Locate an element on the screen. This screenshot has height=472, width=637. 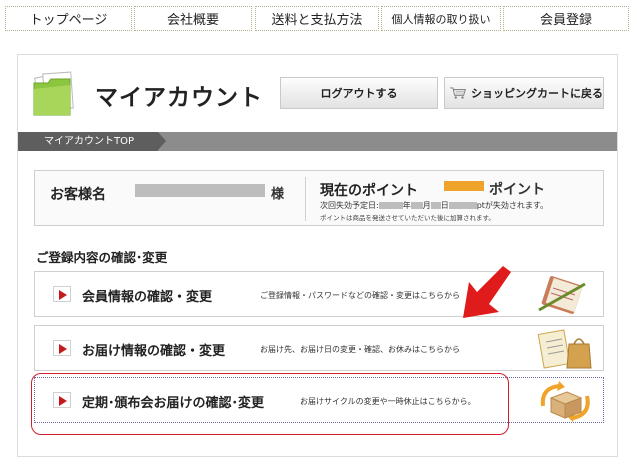
customer-name-redacted is located at coordinates (200, 190).